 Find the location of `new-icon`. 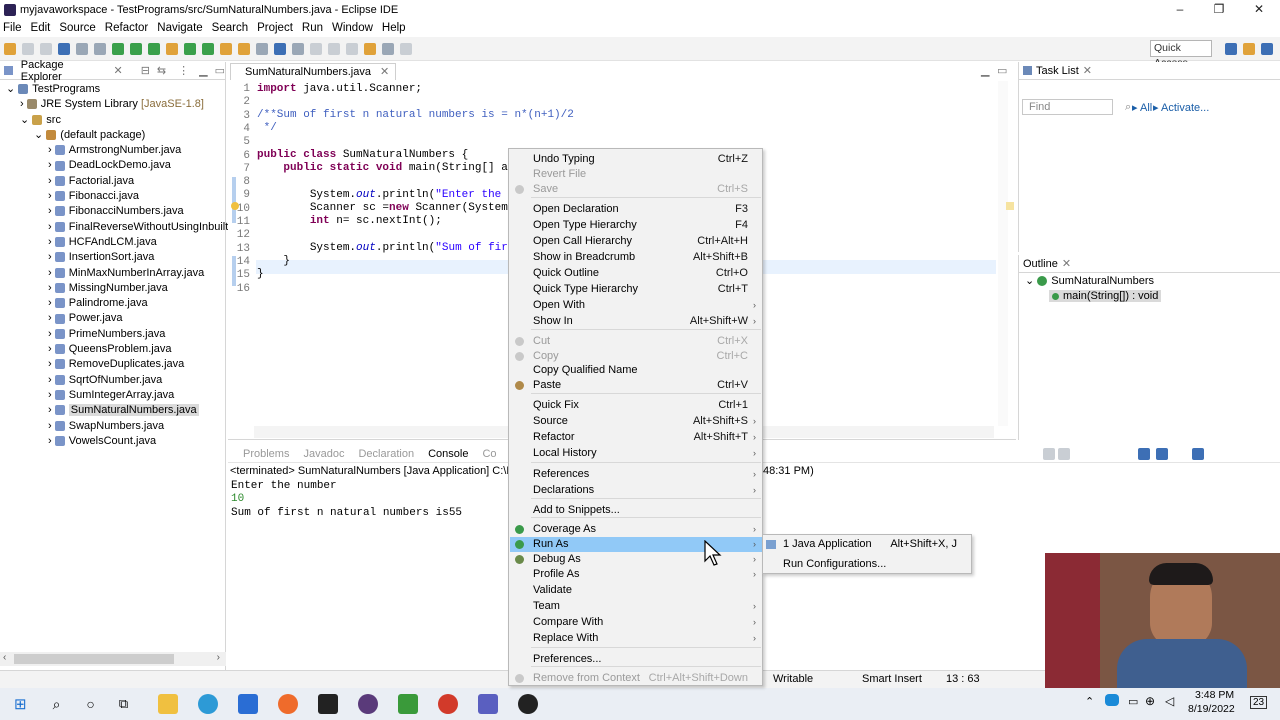

new-icon is located at coordinates (10, 48).